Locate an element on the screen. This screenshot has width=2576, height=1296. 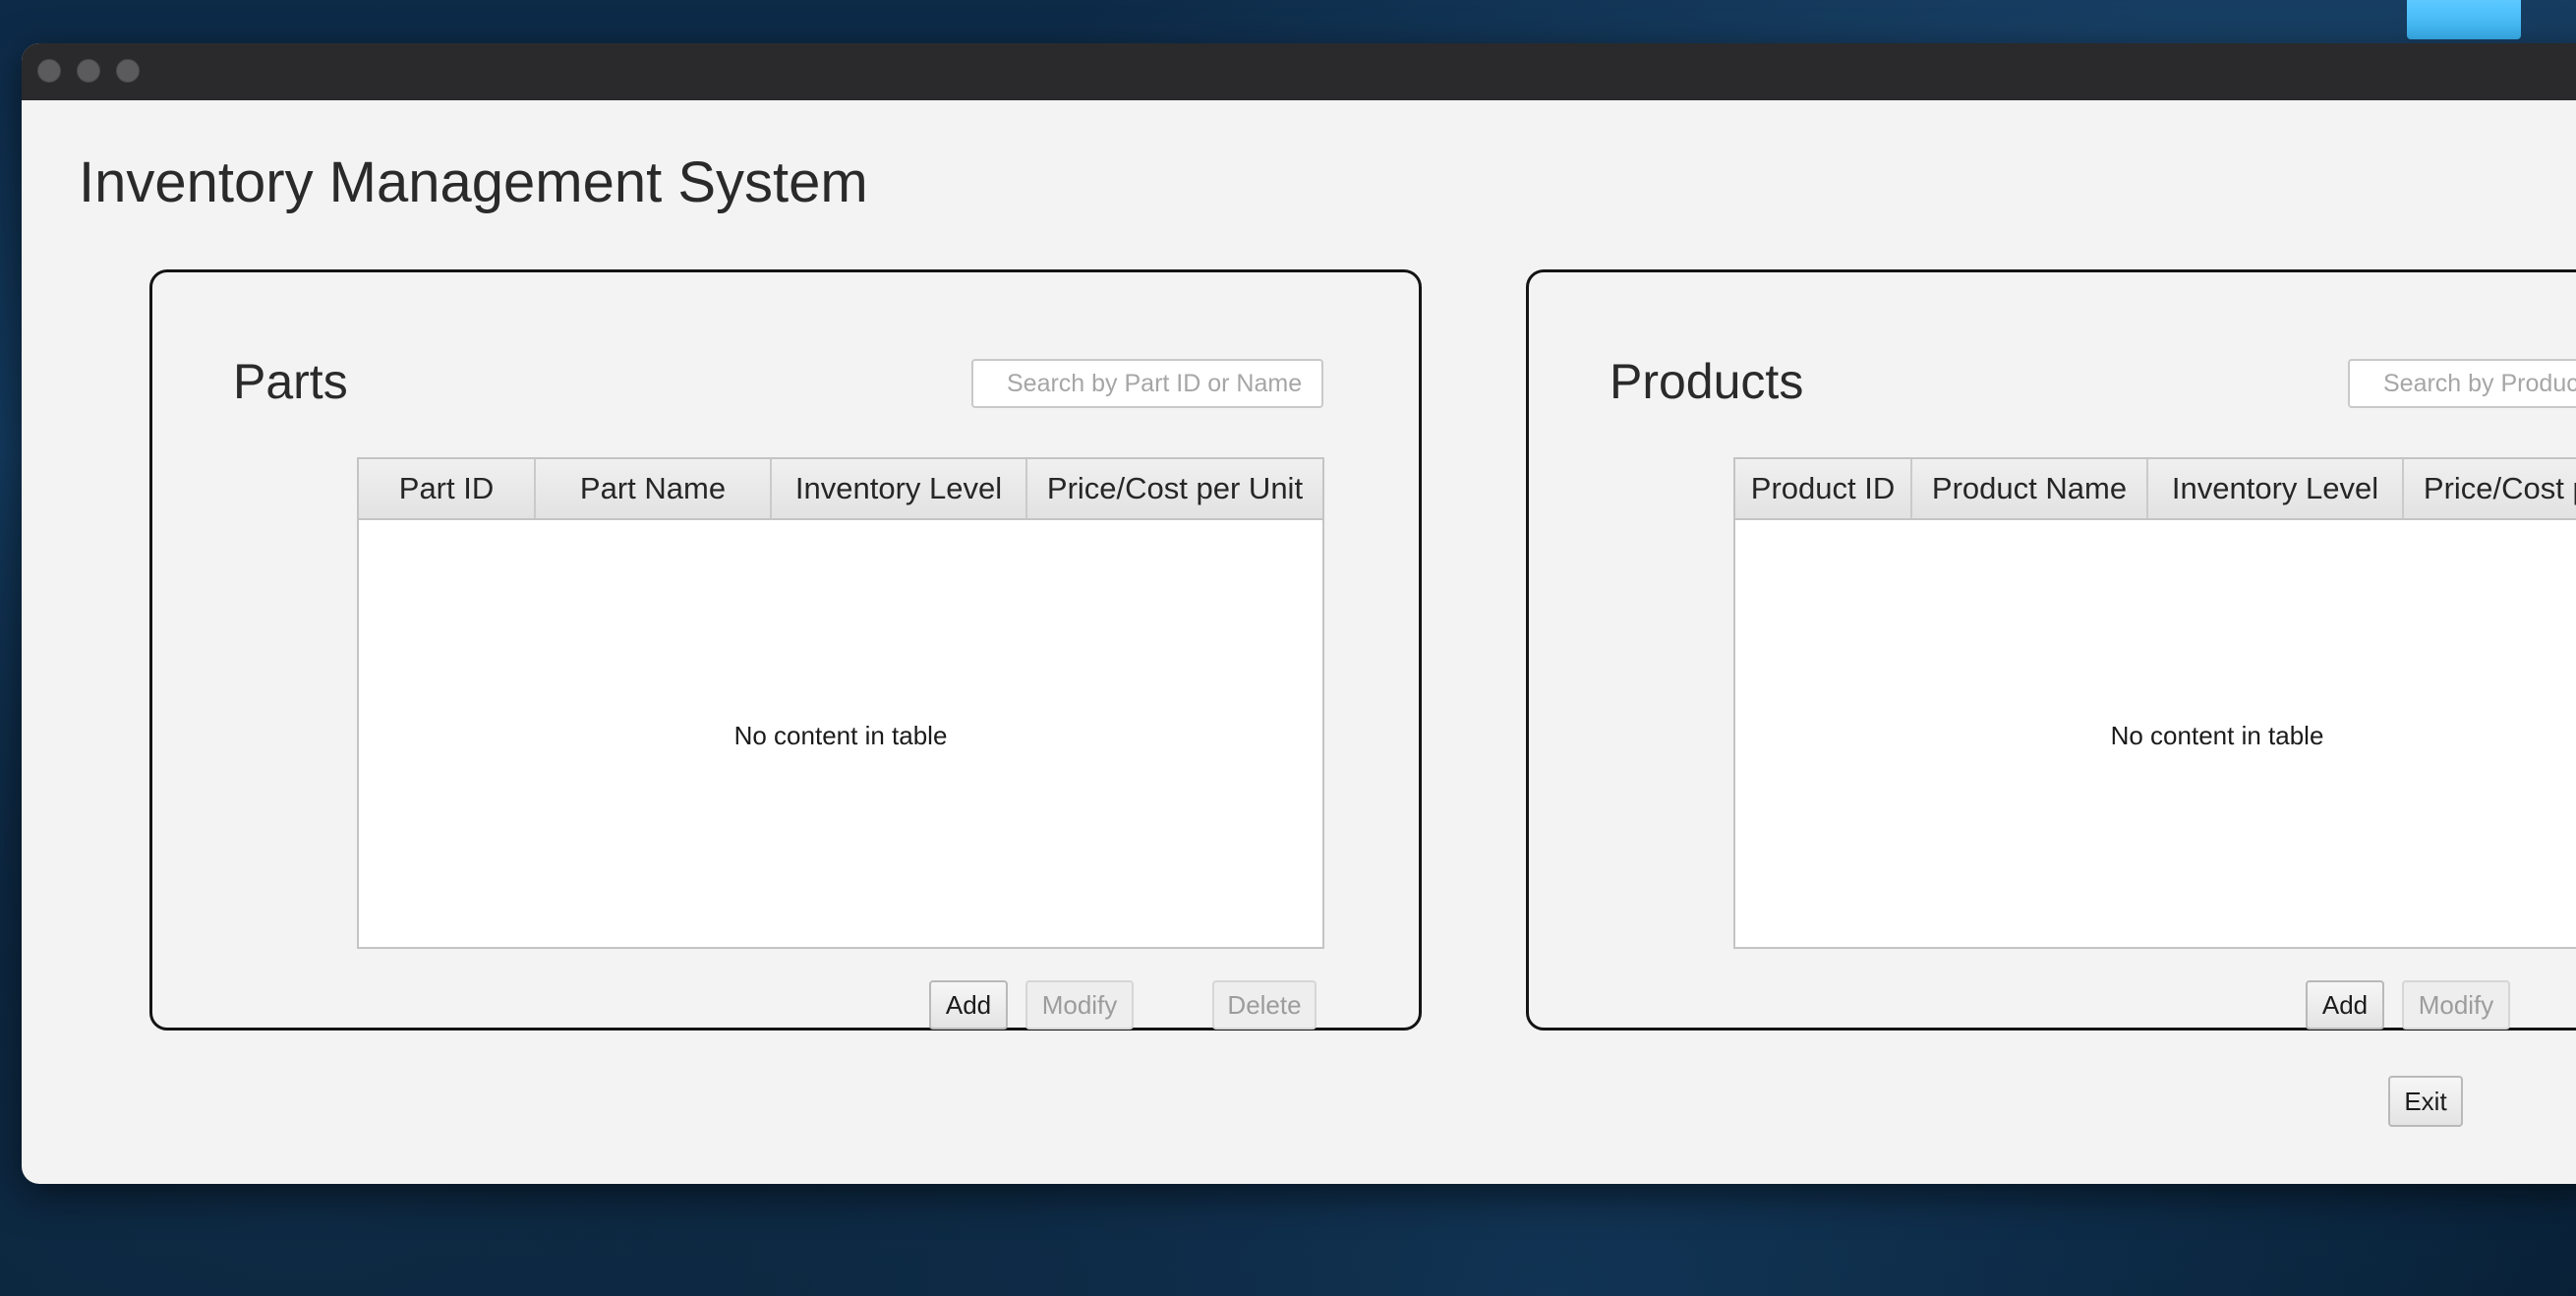
column-header-part-name: Part Name is located at coordinates (654, 488).